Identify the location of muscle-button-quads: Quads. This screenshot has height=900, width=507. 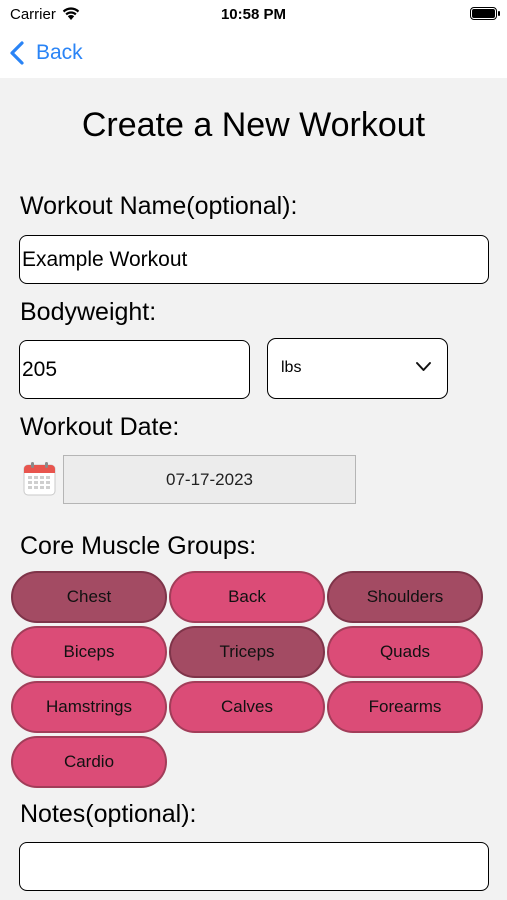
(405, 652).